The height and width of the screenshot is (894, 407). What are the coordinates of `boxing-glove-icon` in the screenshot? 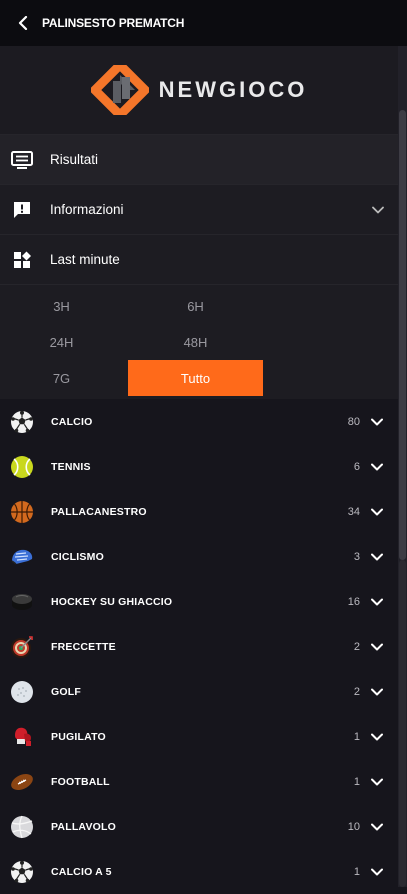 It's located at (23, 736).